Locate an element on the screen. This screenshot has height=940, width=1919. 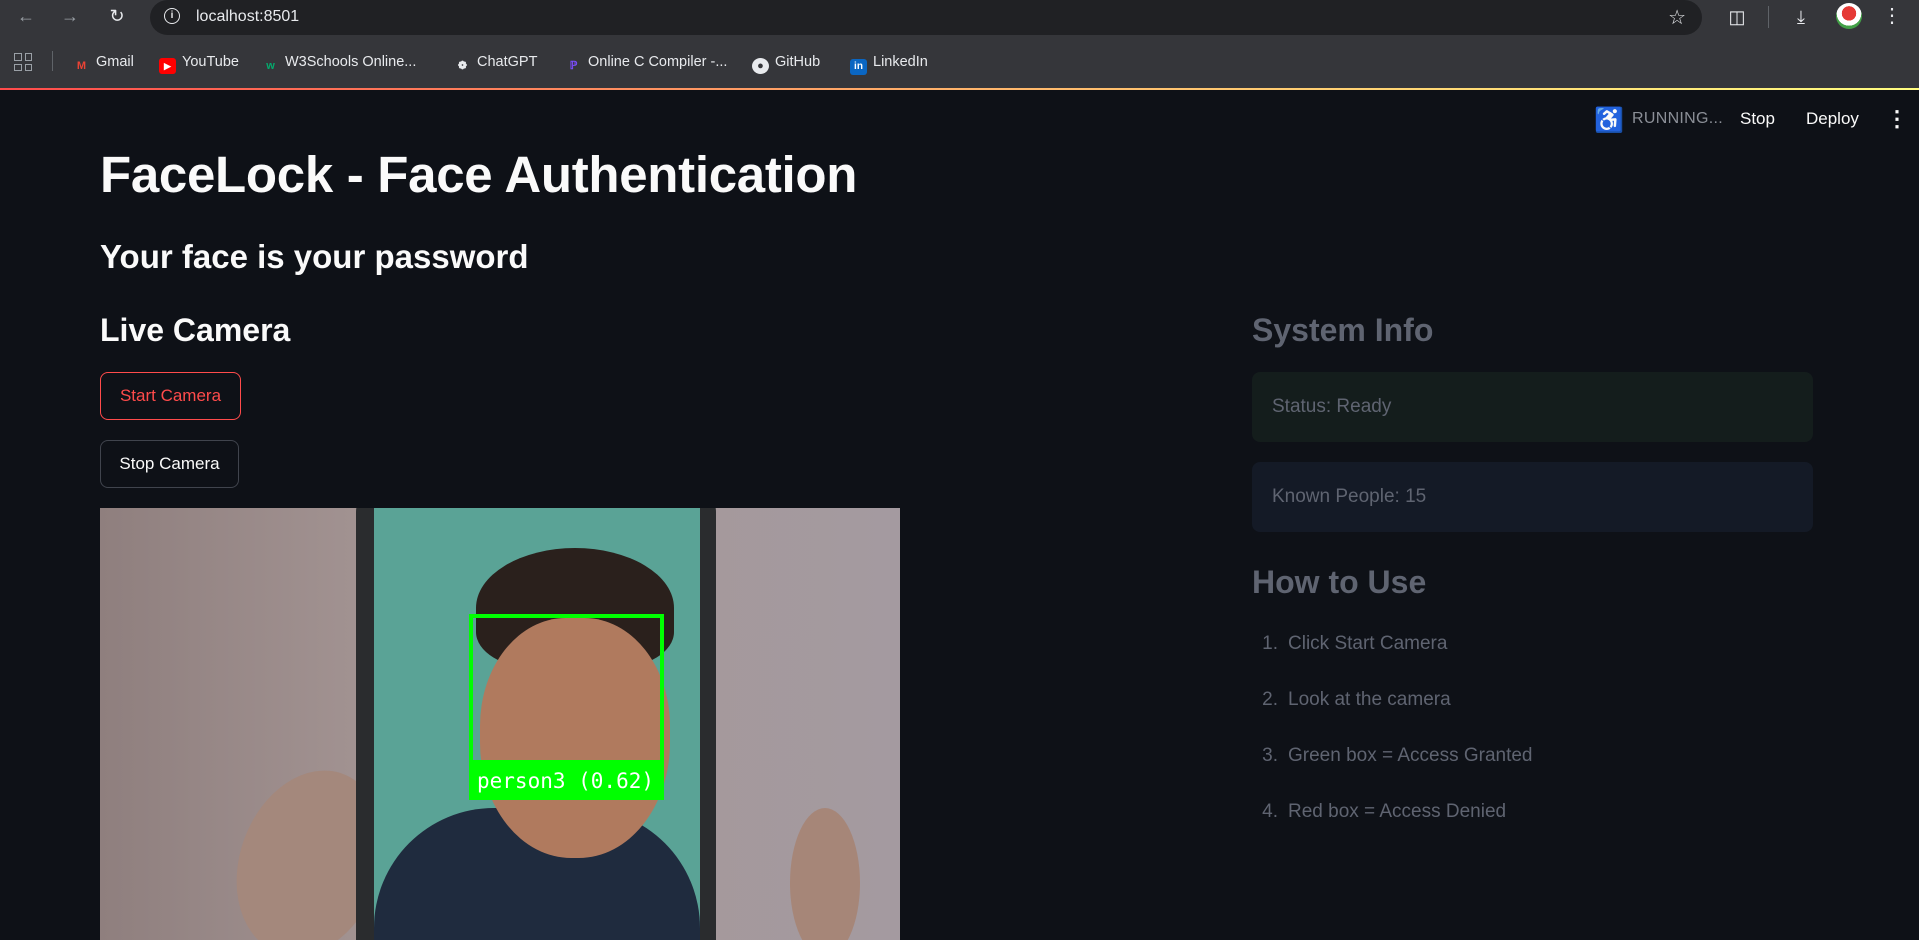
list-item: 3. Green box = Access Granted is located at coordinates (1397, 755).